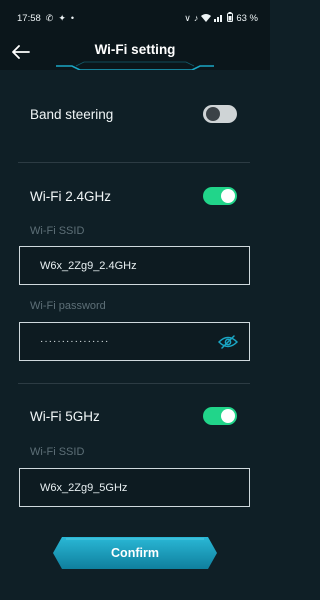  Describe the element at coordinates (84, 487) in the screenshot. I see `wifi-5-ssid-value: W6x_2Zg9_5GHz` at that location.